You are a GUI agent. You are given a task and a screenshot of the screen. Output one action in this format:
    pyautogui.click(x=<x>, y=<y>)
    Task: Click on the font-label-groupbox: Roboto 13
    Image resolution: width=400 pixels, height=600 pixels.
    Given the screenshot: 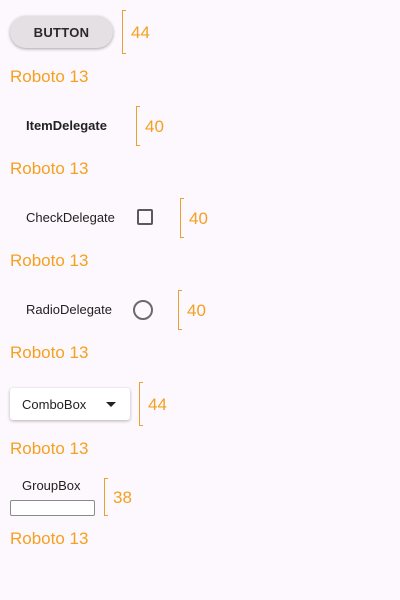 What is the action you would take?
    pyautogui.click(x=49, y=538)
    